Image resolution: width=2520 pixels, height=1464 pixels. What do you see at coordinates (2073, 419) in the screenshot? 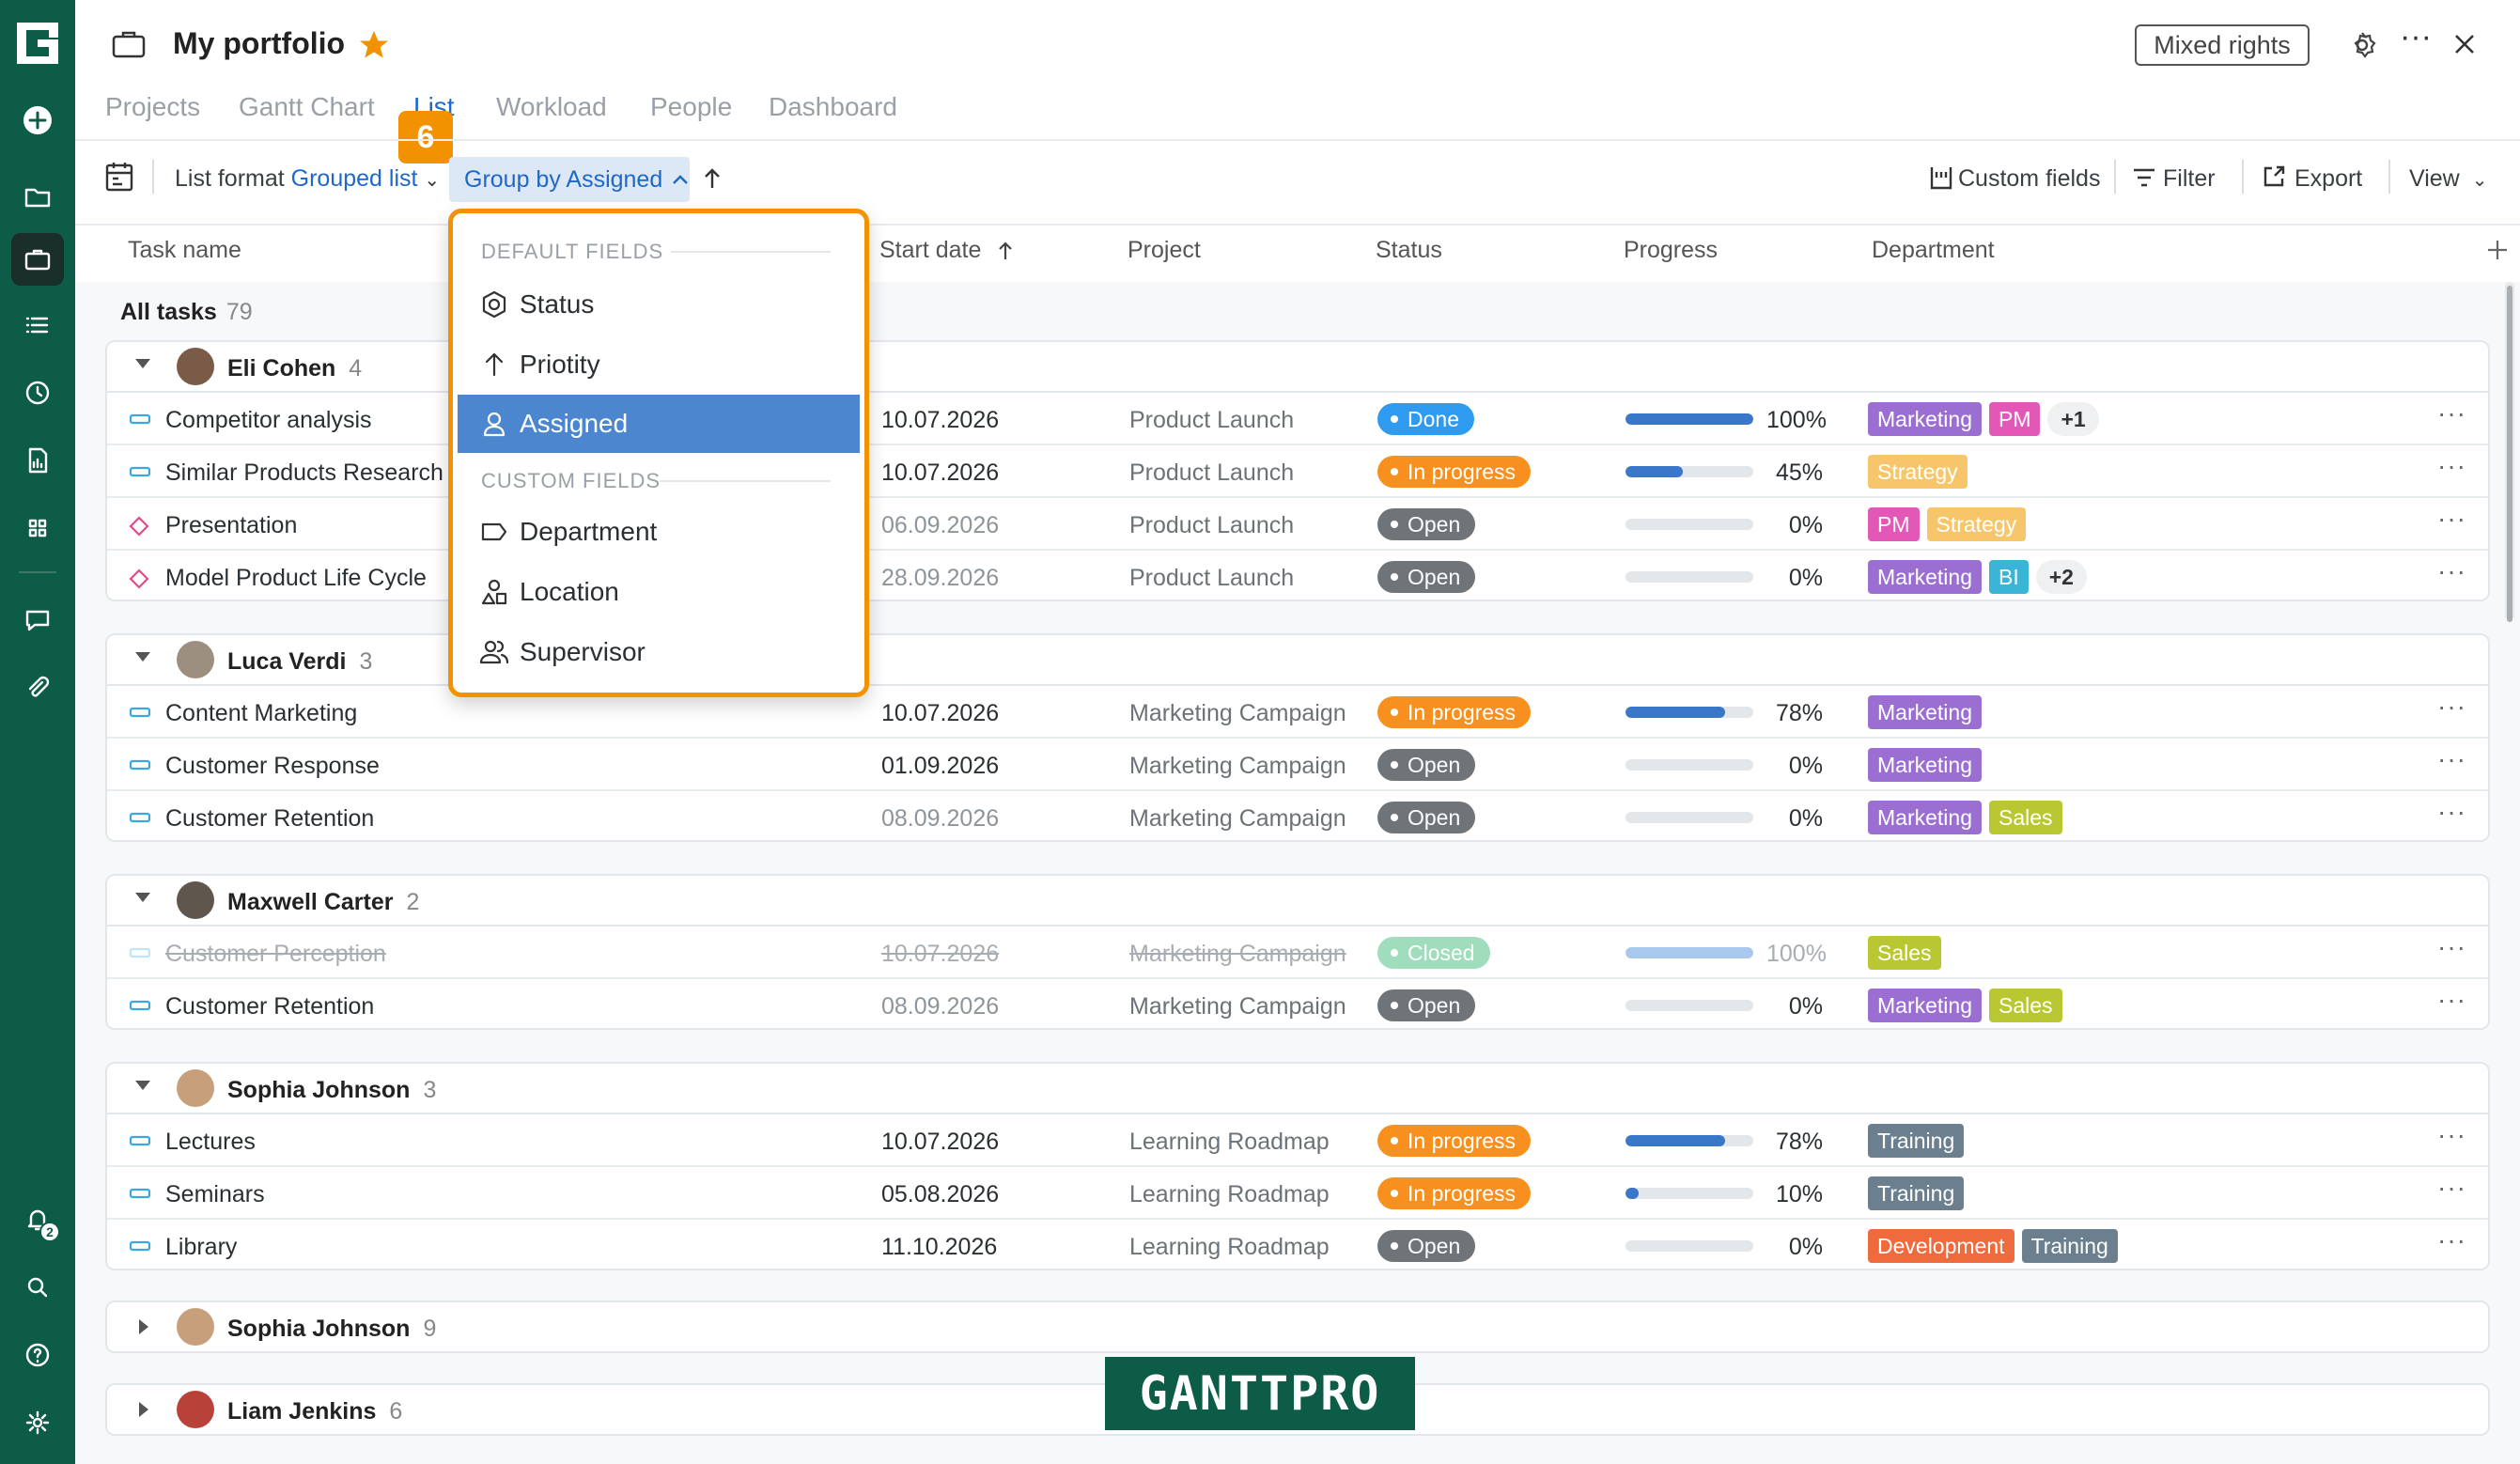
I see `more-tags-badge: +1` at bounding box center [2073, 419].